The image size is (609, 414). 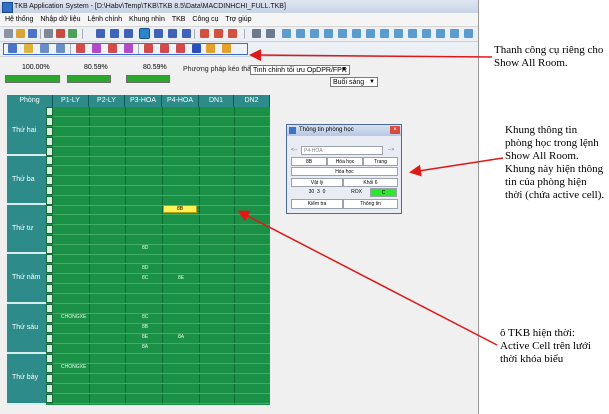 I want to click on arrow-dialog, so click(x=456, y=167).